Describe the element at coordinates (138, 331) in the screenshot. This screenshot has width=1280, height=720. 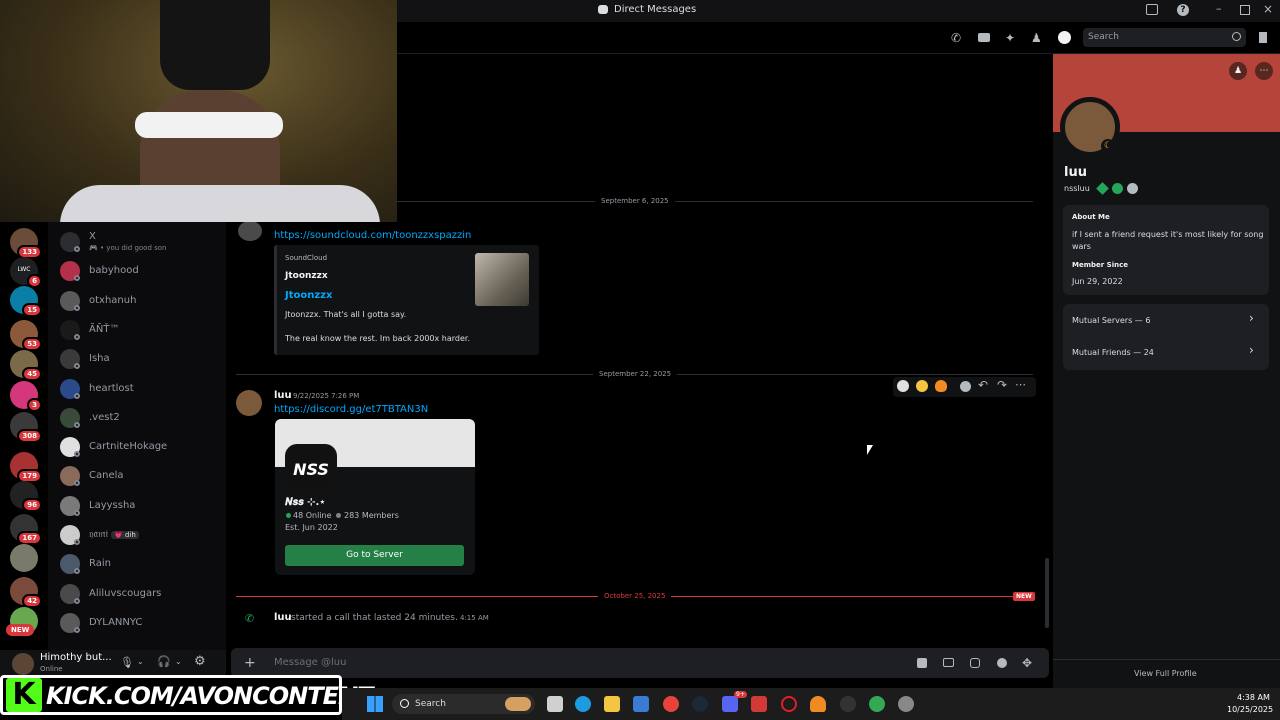
I see `dm-item: ÃÑŤ™` at that location.